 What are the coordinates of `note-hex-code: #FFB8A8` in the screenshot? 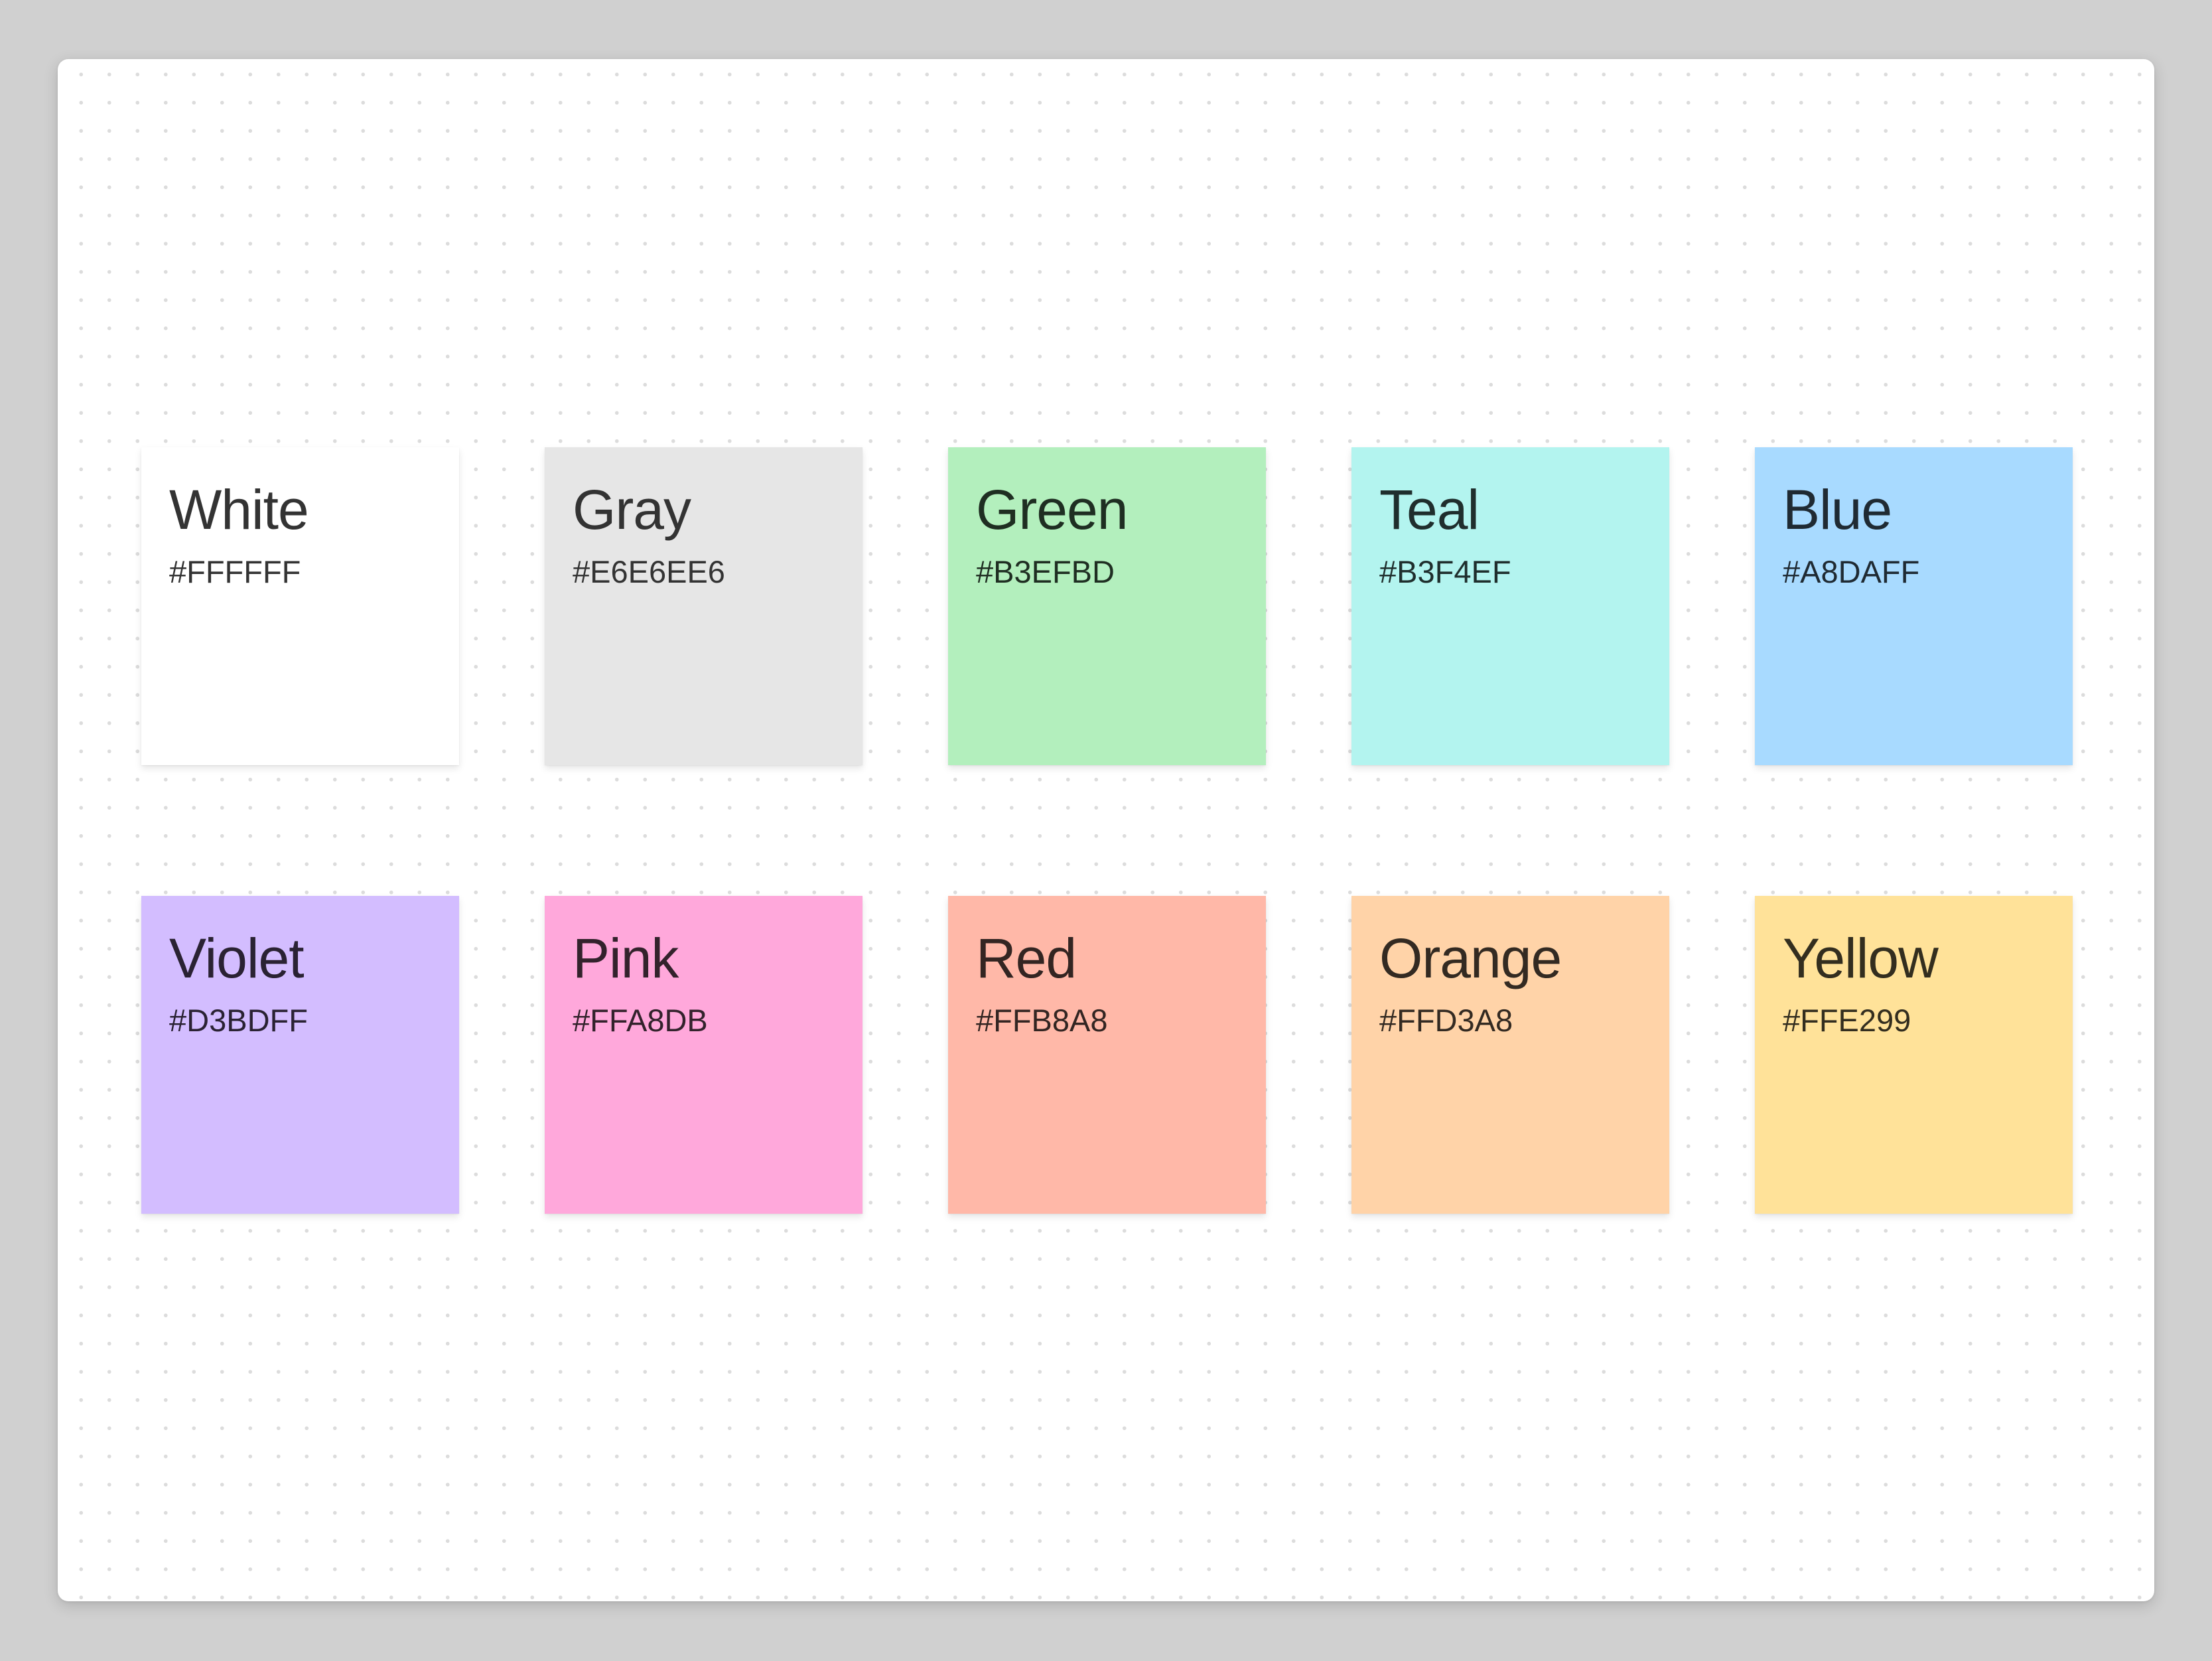 It's located at (1042, 1020).